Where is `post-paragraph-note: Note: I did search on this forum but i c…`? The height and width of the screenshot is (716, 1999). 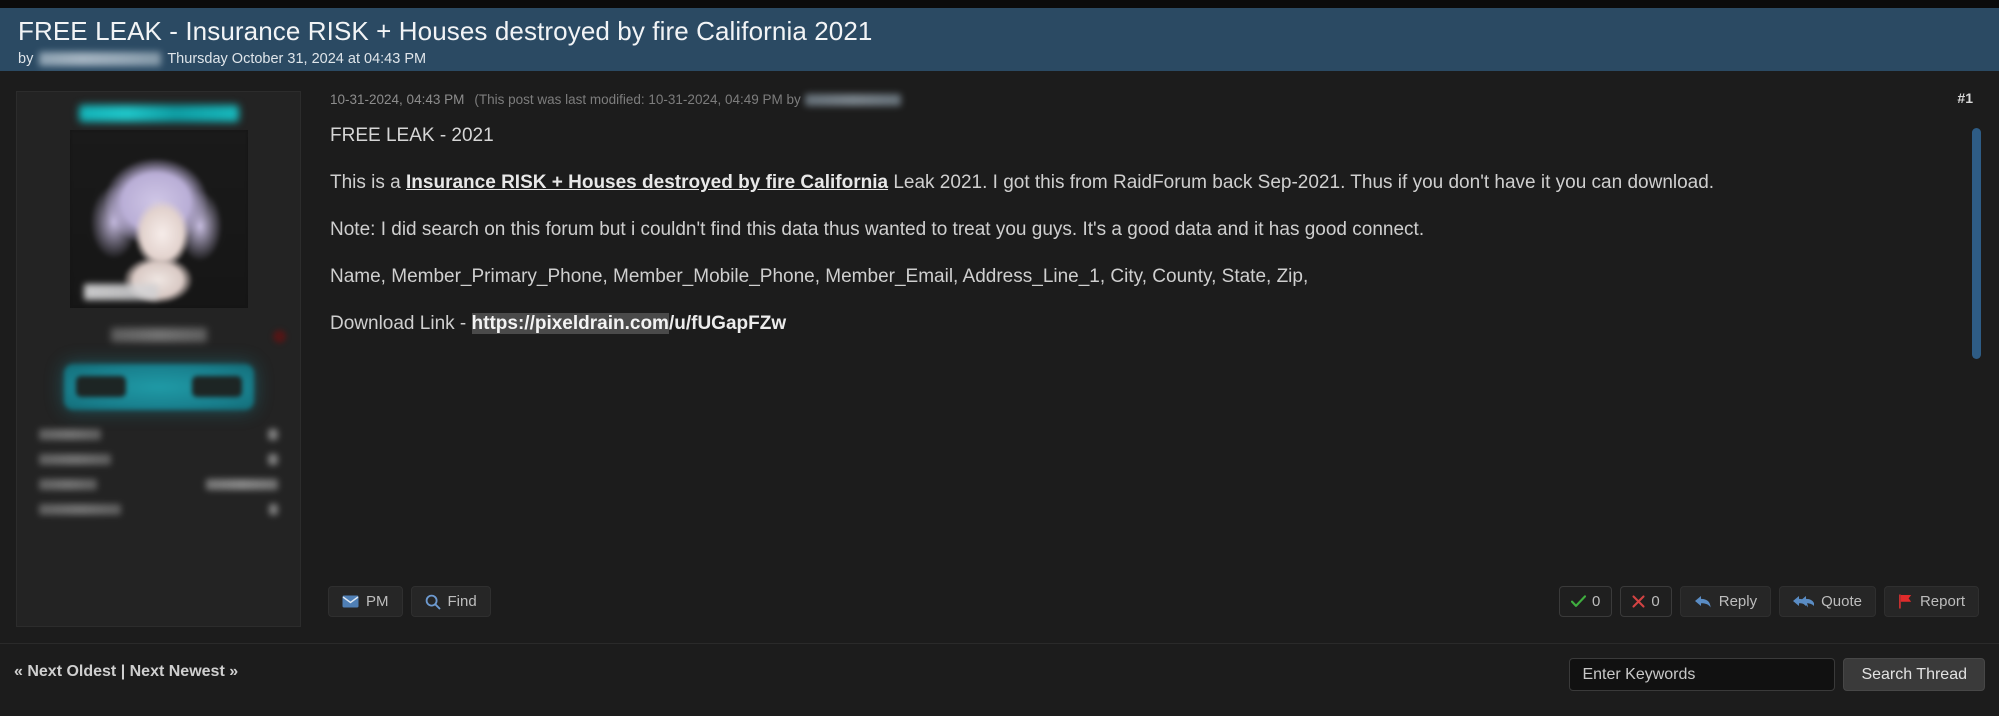
post-paragraph-note: Note: I did search on this forum but i c… is located at coordinates (877, 229).